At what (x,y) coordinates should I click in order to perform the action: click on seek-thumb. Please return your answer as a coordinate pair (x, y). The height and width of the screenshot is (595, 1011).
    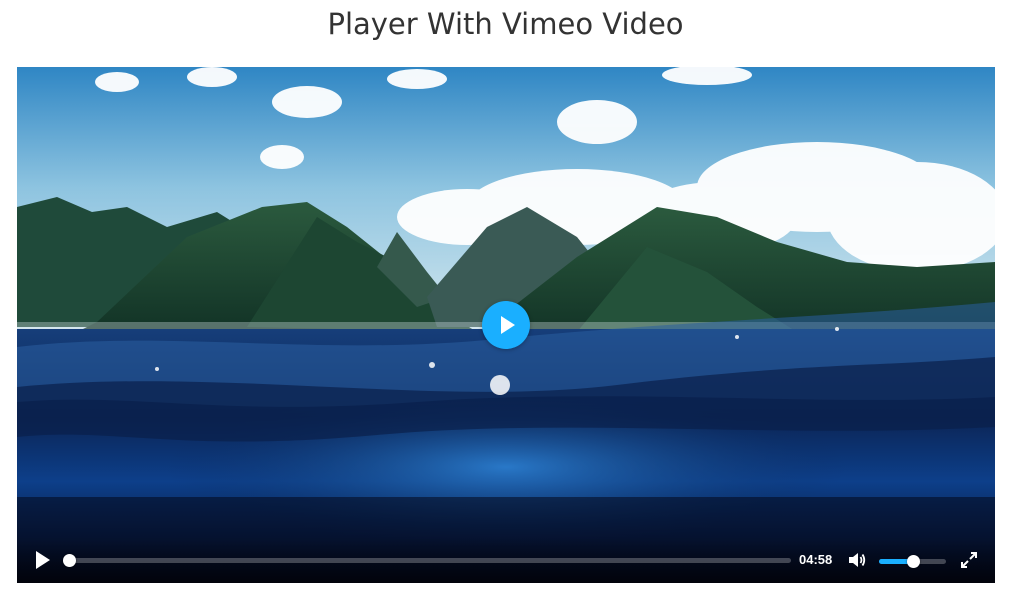
    Looking at the image, I should click on (69, 560).